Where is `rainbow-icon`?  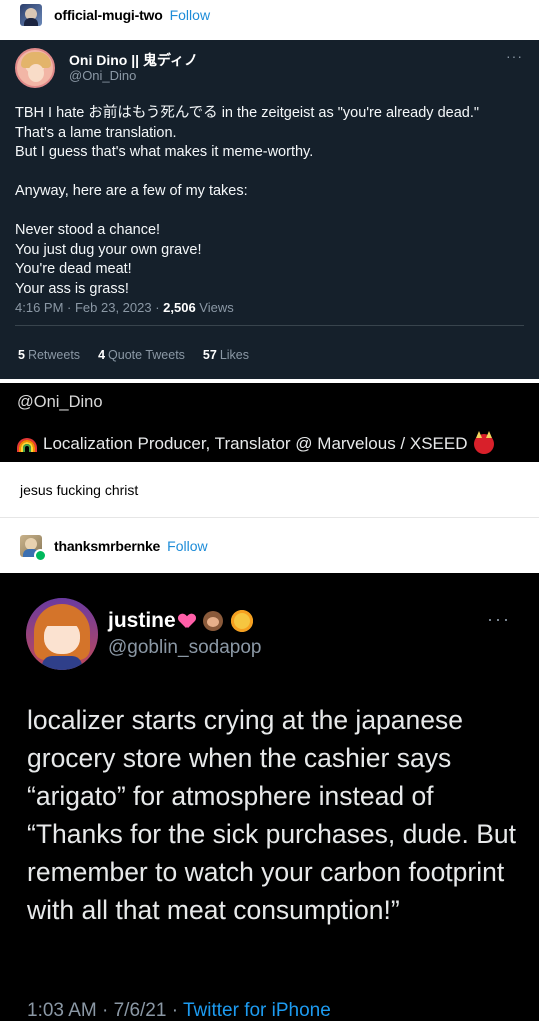 rainbow-icon is located at coordinates (27, 444).